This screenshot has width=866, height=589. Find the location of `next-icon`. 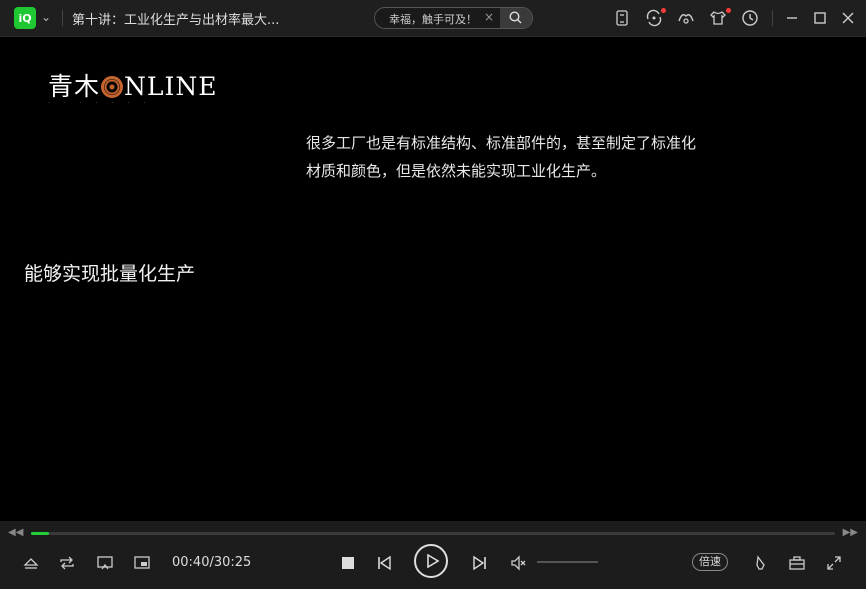

next-icon is located at coordinates (480, 563).